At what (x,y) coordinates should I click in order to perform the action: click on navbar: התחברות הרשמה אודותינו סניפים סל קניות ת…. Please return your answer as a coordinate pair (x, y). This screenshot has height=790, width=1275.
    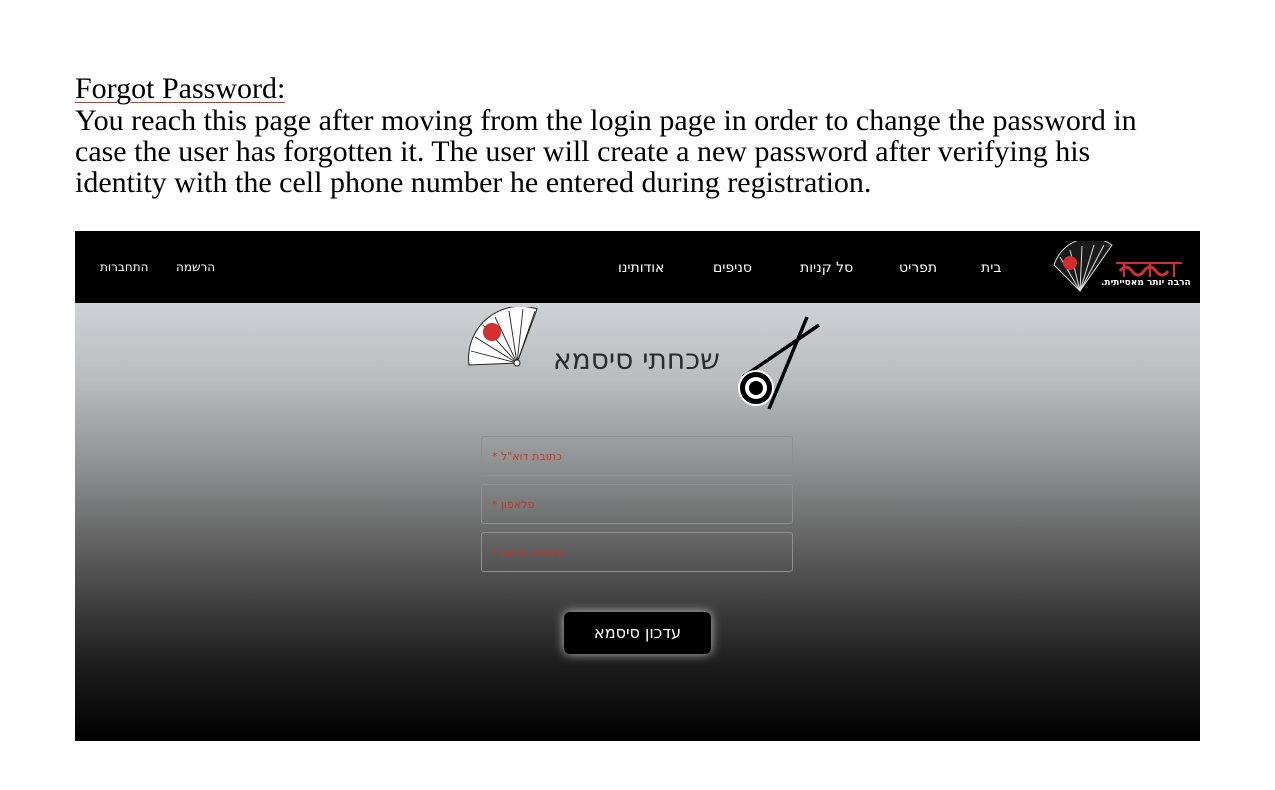
    Looking at the image, I should click on (637, 267).